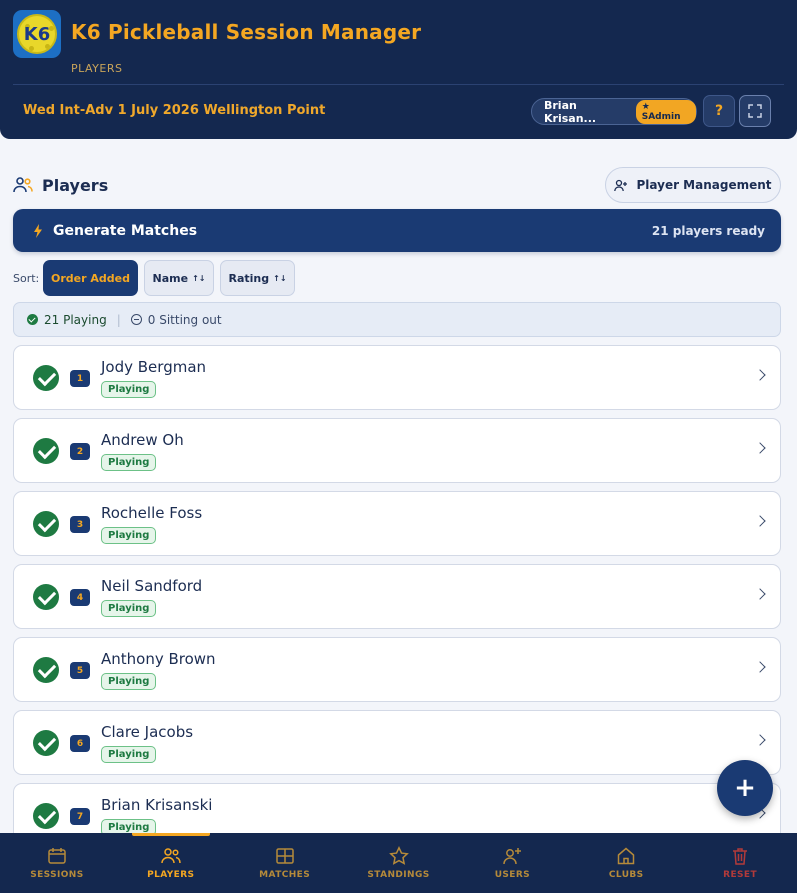 This screenshot has height=893, width=797. I want to click on sort-name-label: Name, so click(170, 278).